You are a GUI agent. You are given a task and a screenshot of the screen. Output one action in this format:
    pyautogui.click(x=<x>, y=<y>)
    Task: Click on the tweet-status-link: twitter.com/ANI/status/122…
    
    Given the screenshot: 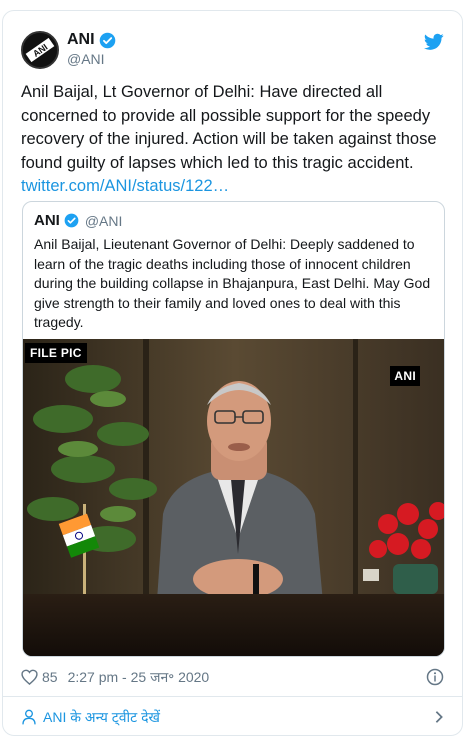 What is the action you would take?
    pyautogui.click(x=233, y=187)
    